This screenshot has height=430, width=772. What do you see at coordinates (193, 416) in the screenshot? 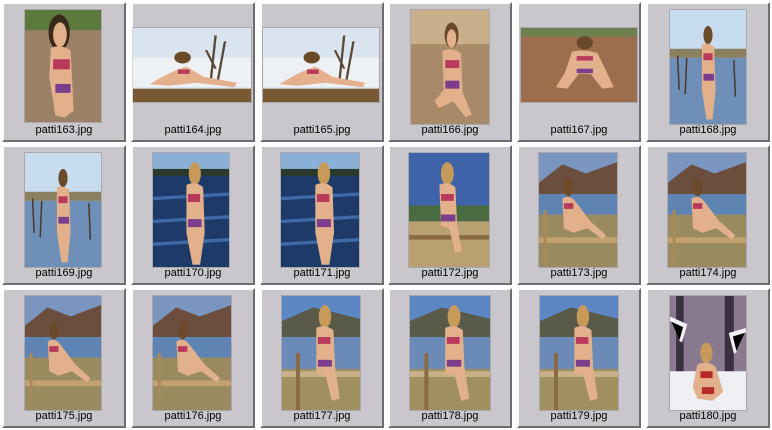
I see `thumbnail-filename: patti176.jpg` at bounding box center [193, 416].